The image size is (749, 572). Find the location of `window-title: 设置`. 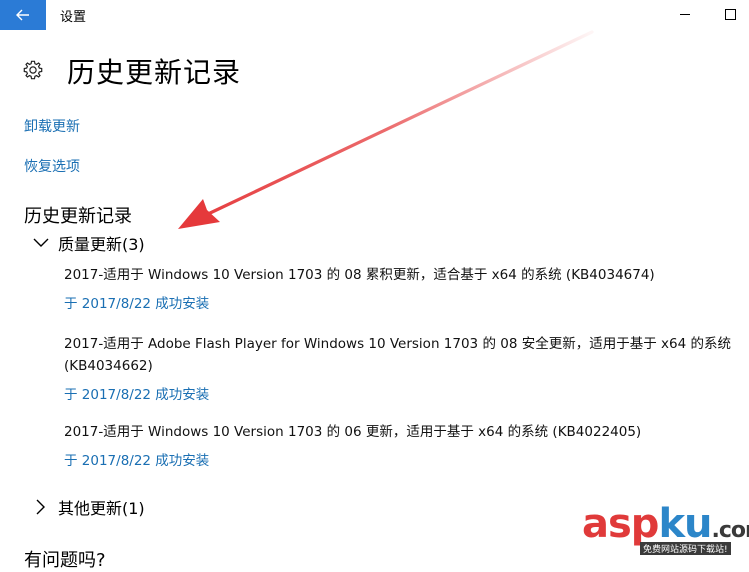

window-title: 设置 is located at coordinates (73, 17).